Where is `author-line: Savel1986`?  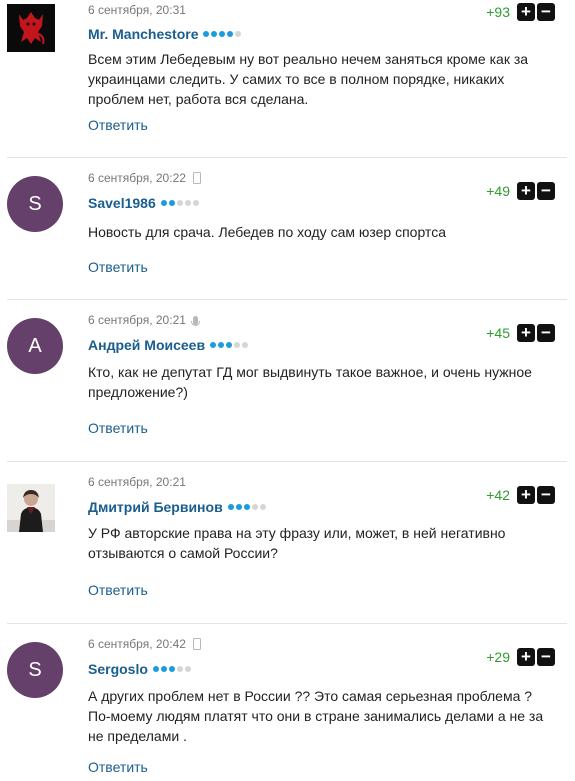
author-line: Savel1986 is located at coordinates (144, 203).